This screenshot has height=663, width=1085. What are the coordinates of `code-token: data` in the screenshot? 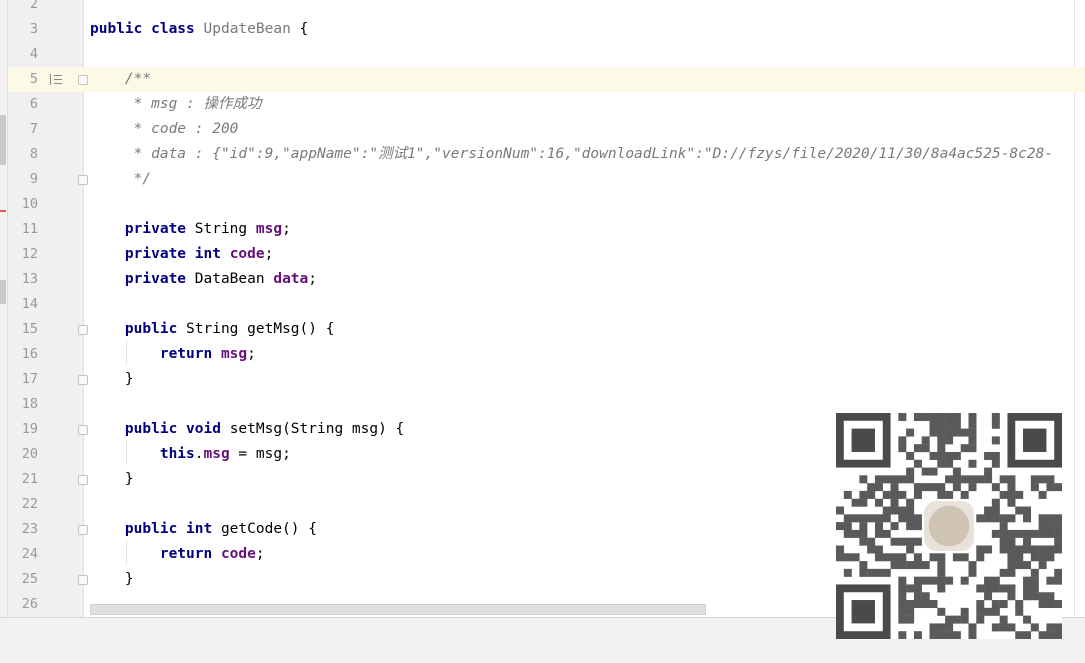 It's located at (291, 279).